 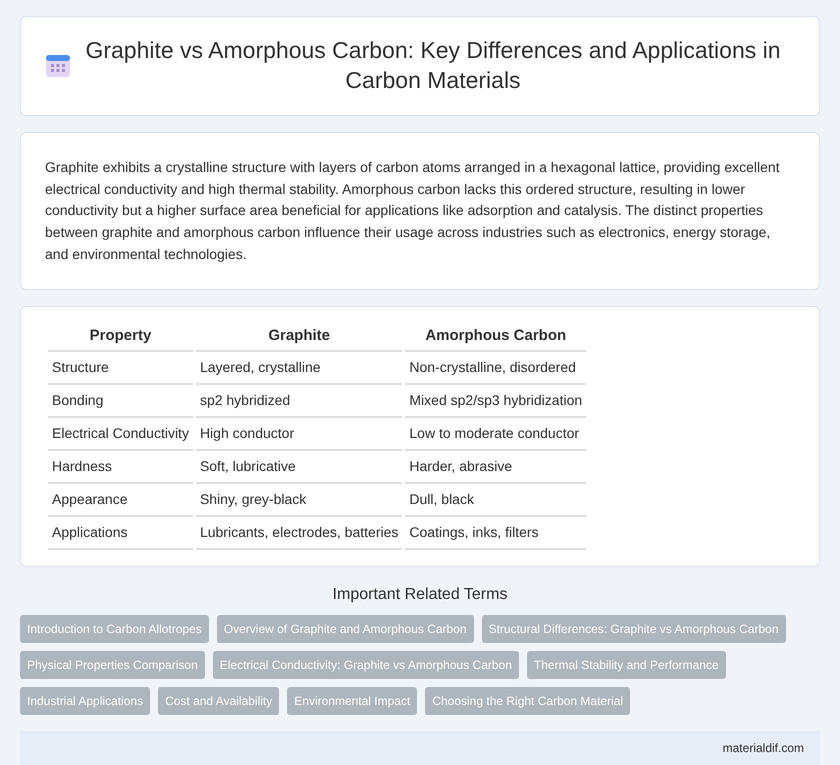 What do you see at coordinates (352, 700) in the screenshot?
I see `related-term-tag: Environmental Impact` at bounding box center [352, 700].